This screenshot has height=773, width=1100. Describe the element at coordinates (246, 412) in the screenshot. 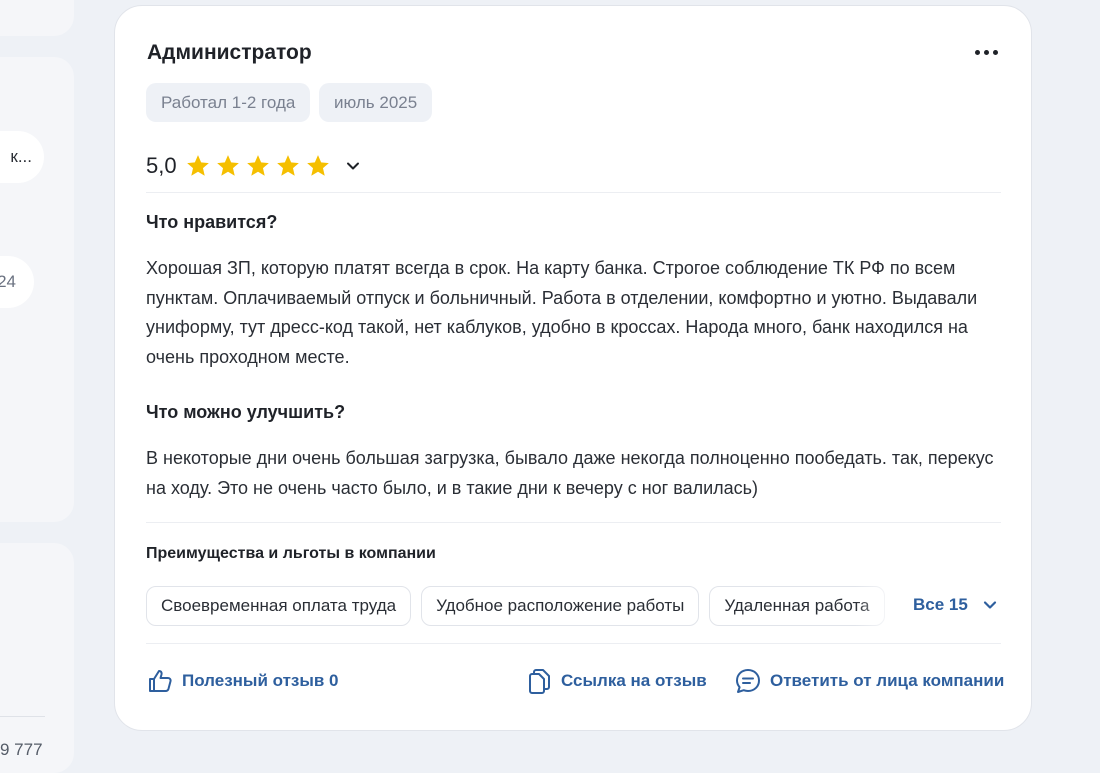

I see `improve-header: Что можно улучшить?` at that location.